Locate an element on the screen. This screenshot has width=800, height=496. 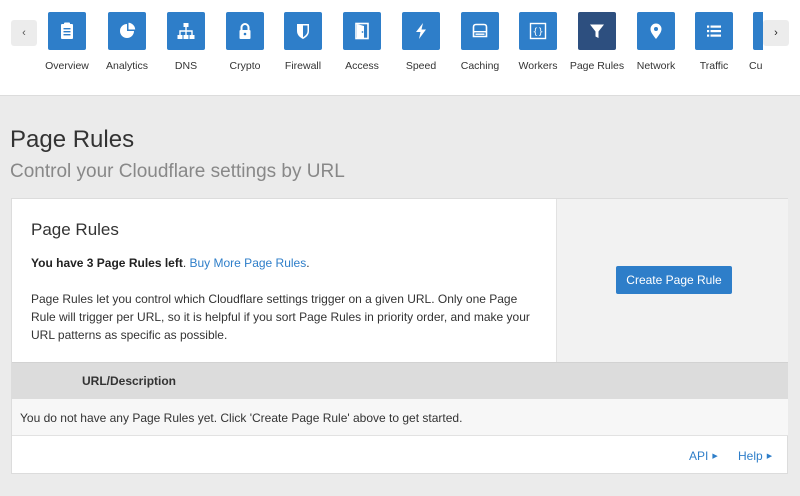
card-action-panel: Create Page Rule is located at coordinates (672, 280).